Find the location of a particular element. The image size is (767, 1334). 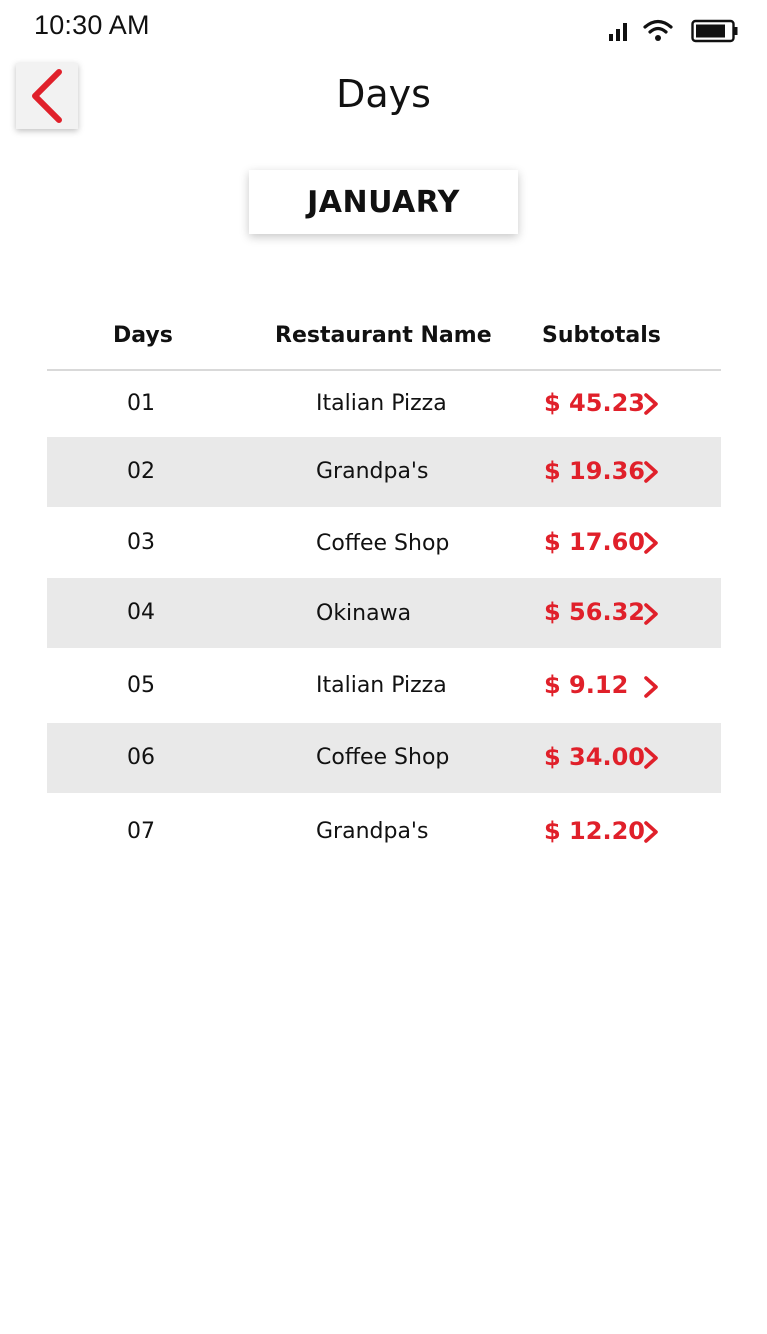

day-cell: 04 is located at coordinates (141, 612).